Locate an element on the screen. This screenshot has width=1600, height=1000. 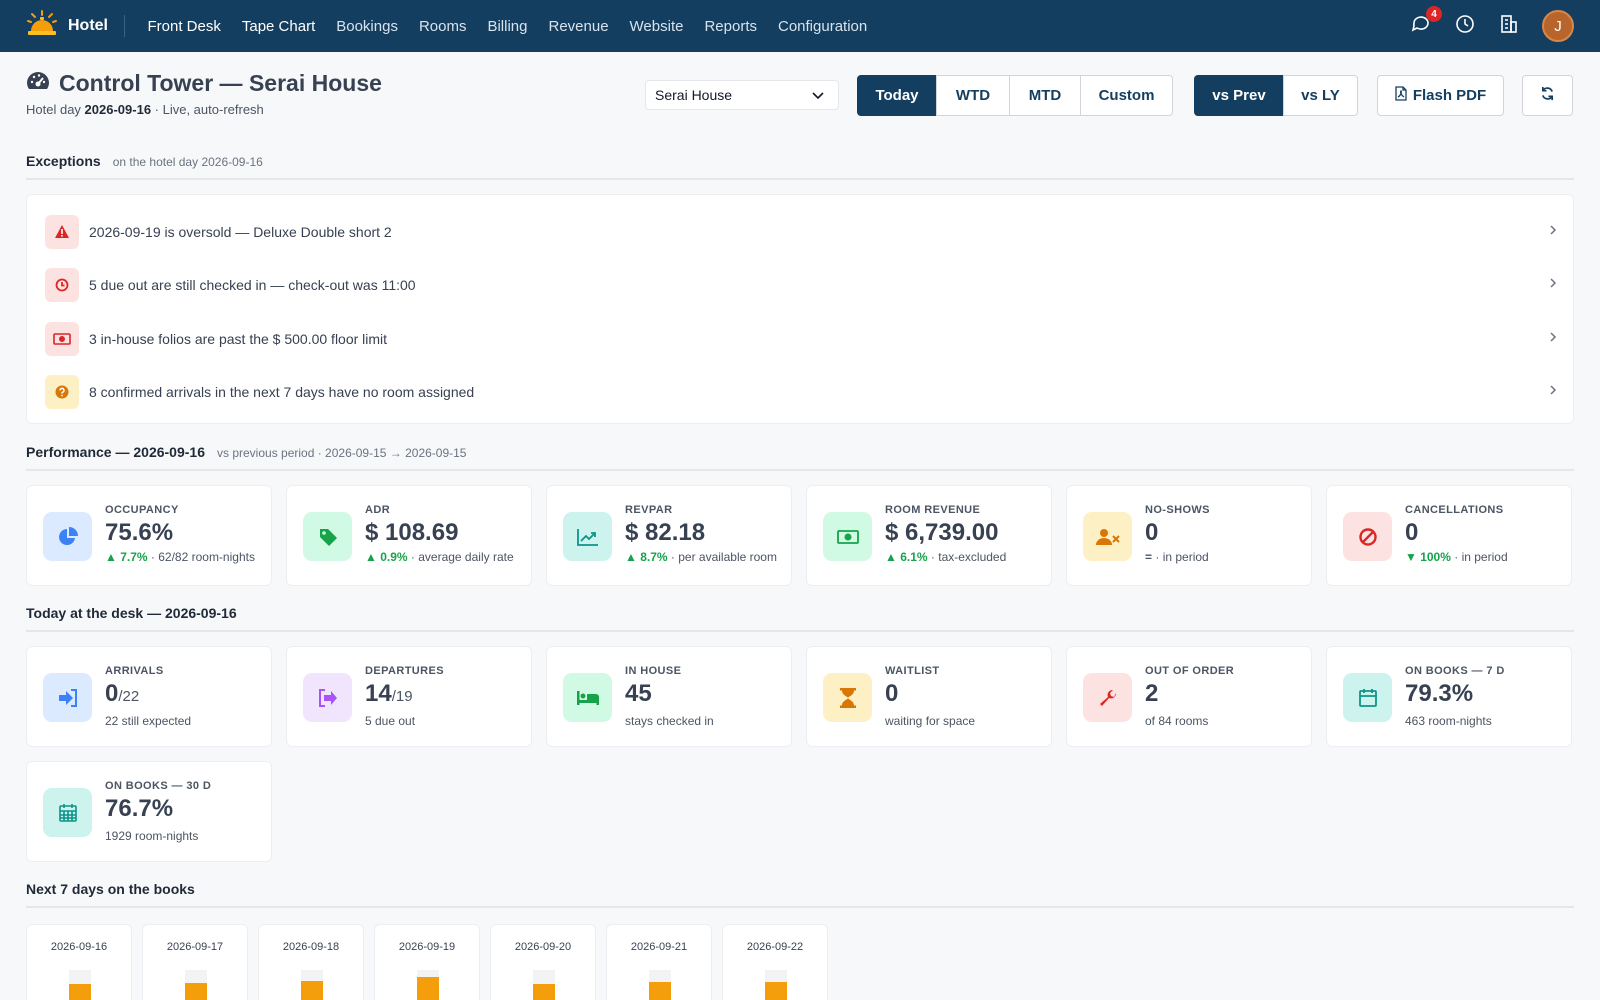
desk-card-on-books-7d: ON BOOKS — 7 D 79.3% 463 room-nights is located at coordinates (1449, 696).